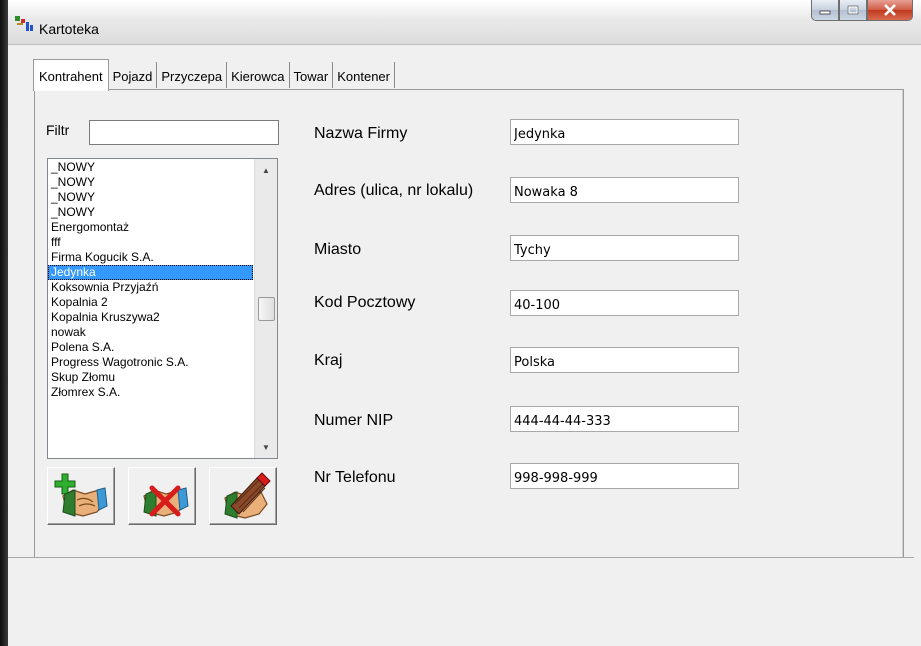  What do you see at coordinates (150, 302) in the screenshot?
I see `list-item: Kopalnia 2` at bounding box center [150, 302].